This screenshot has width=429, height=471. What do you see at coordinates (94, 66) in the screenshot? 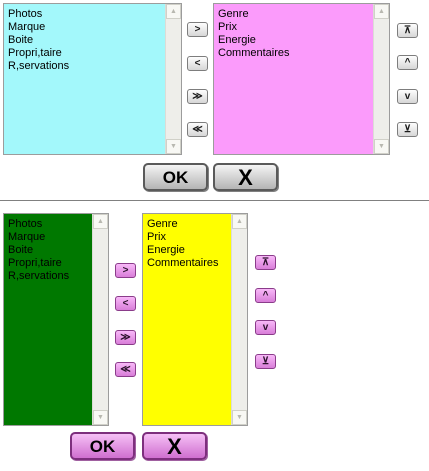
I see `list-item: R,servations` at bounding box center [94, 66].